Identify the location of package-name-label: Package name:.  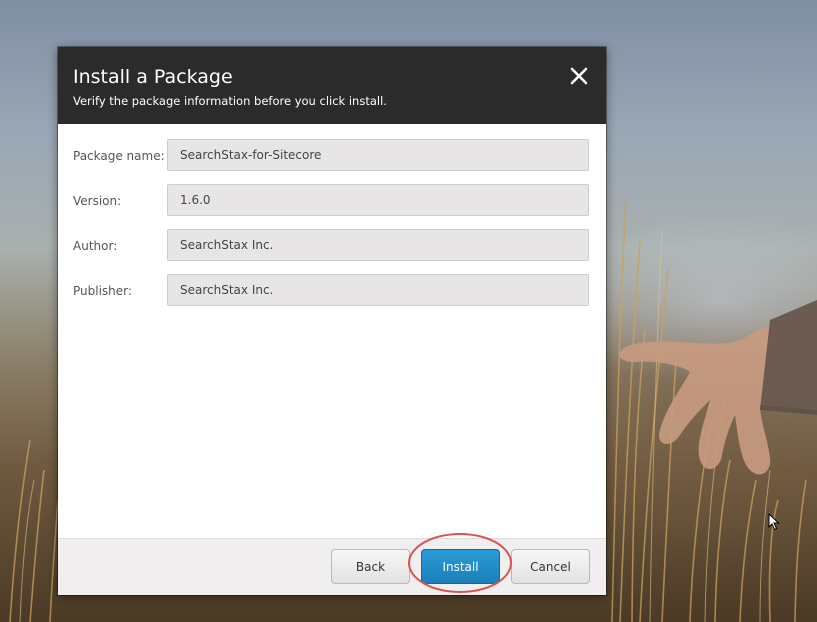
(119, 156).